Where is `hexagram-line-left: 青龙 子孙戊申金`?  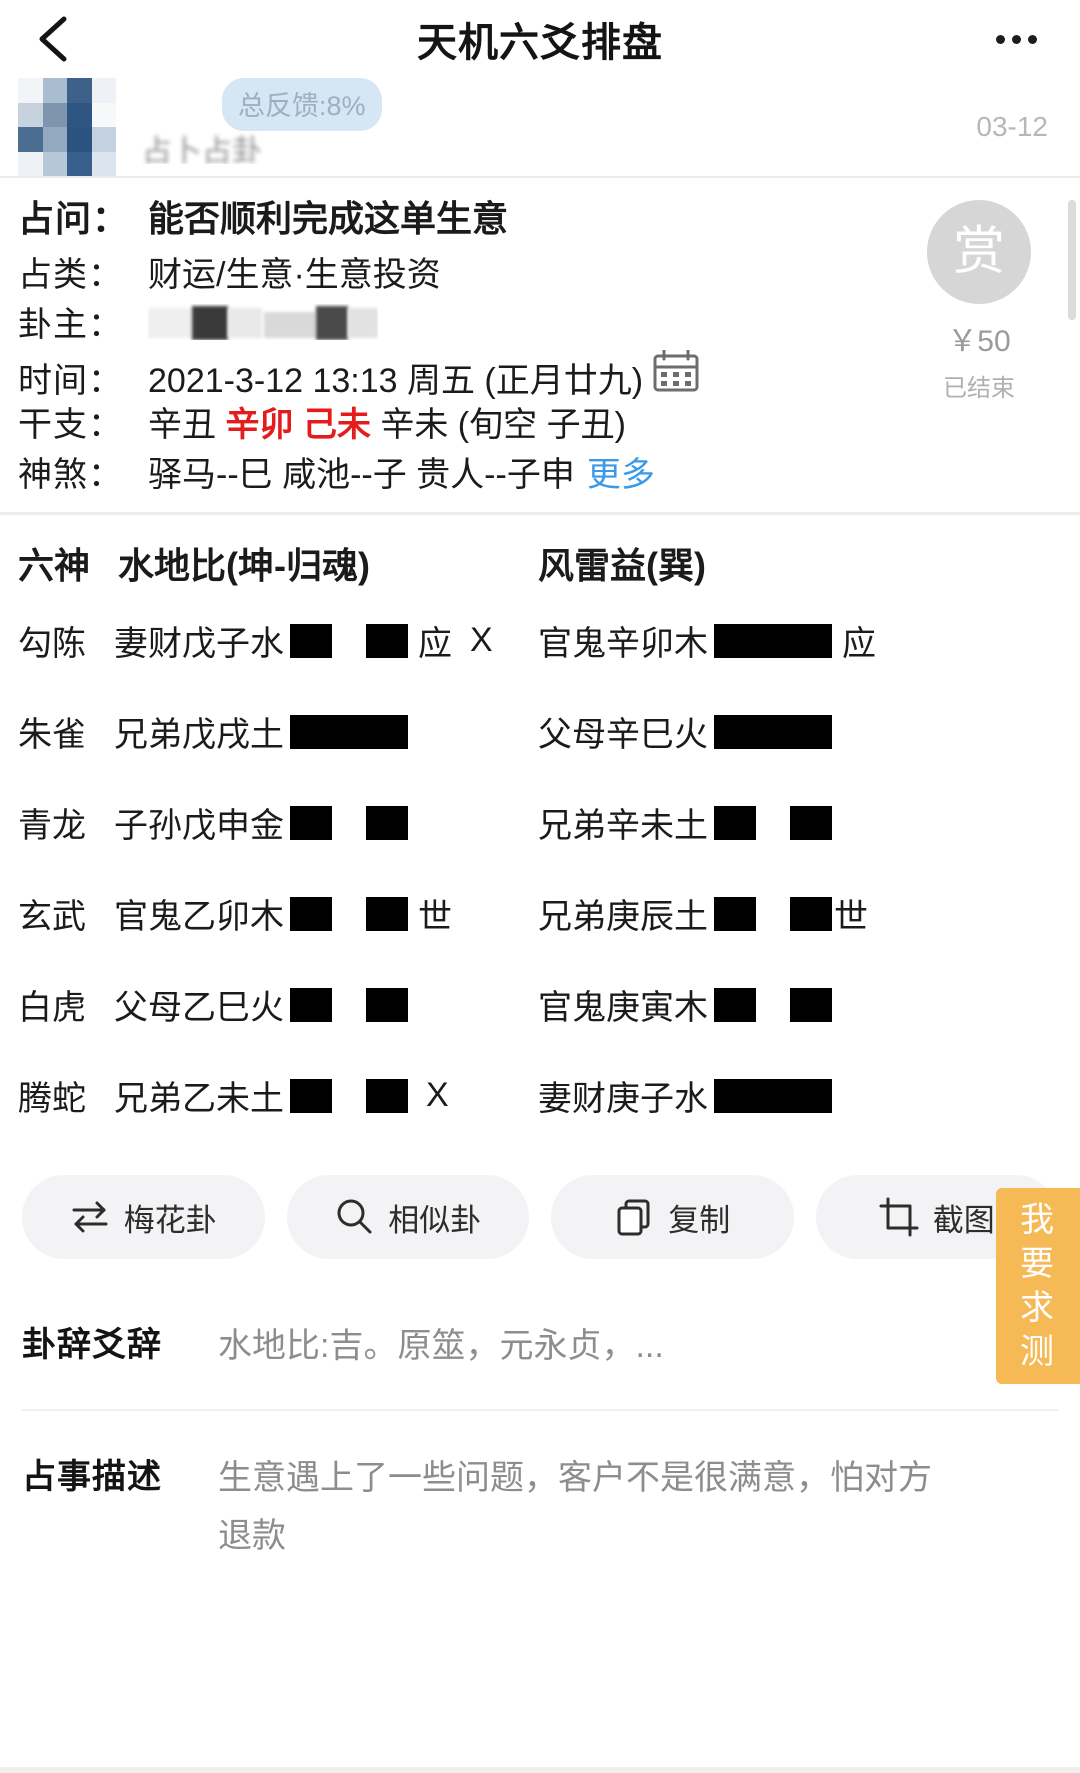 hexagram-line-left: 青龙 子孙戊申金 is located at coordinates (278, 822).